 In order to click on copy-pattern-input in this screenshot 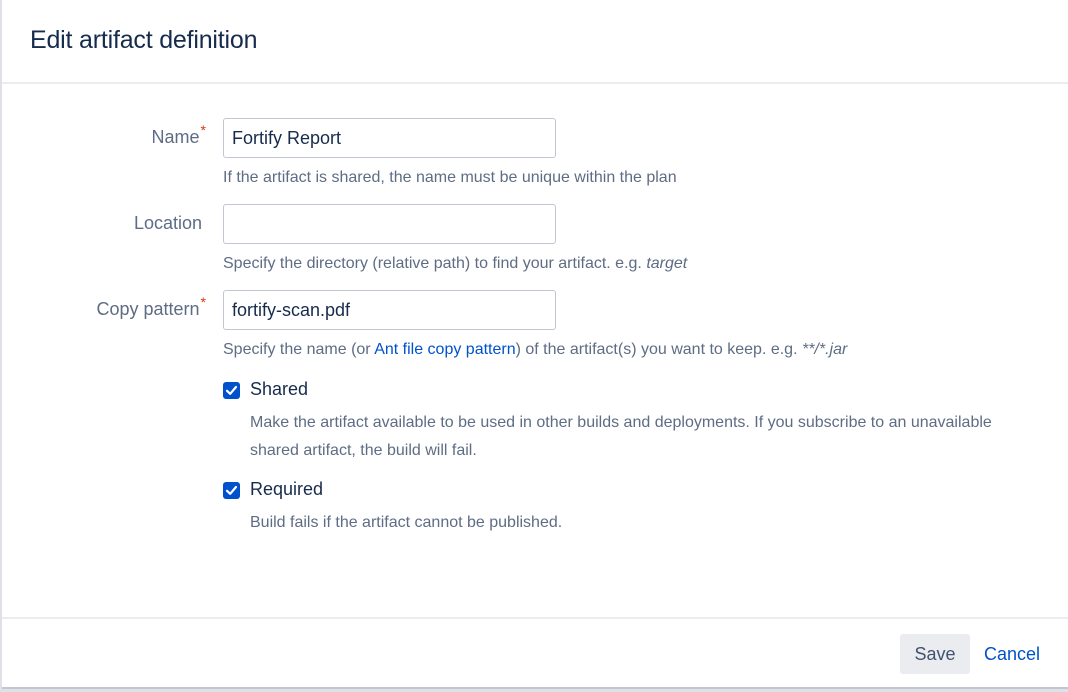, I will do `click(389, 310)`.